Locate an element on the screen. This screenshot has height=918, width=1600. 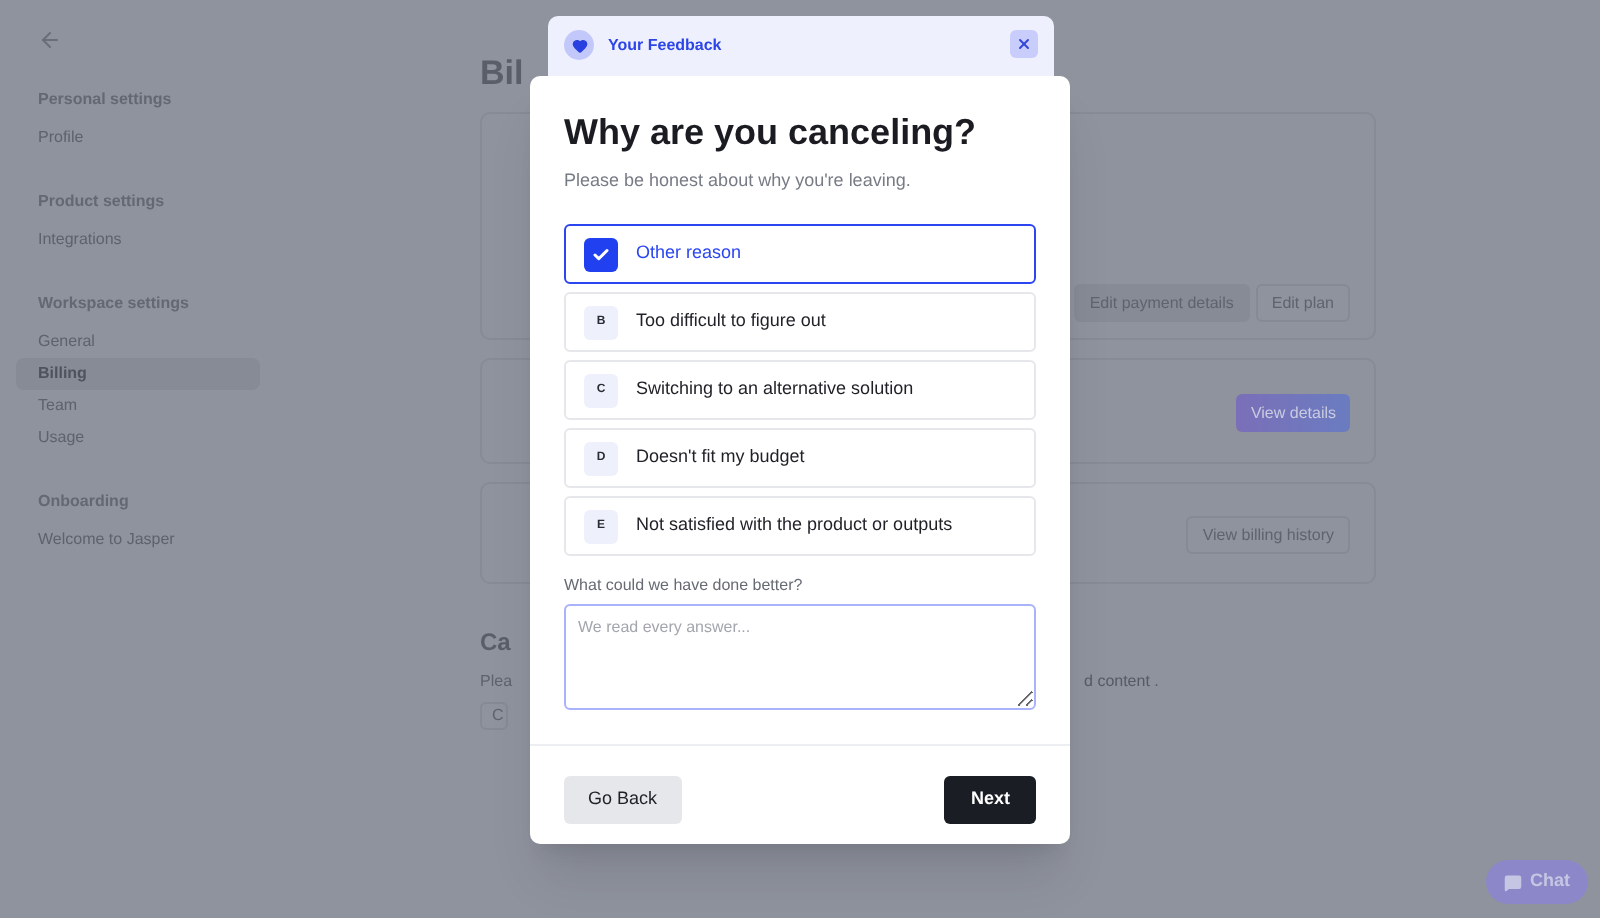
option-label: Doesn't fit my budget is located at coordinates (720, 457).